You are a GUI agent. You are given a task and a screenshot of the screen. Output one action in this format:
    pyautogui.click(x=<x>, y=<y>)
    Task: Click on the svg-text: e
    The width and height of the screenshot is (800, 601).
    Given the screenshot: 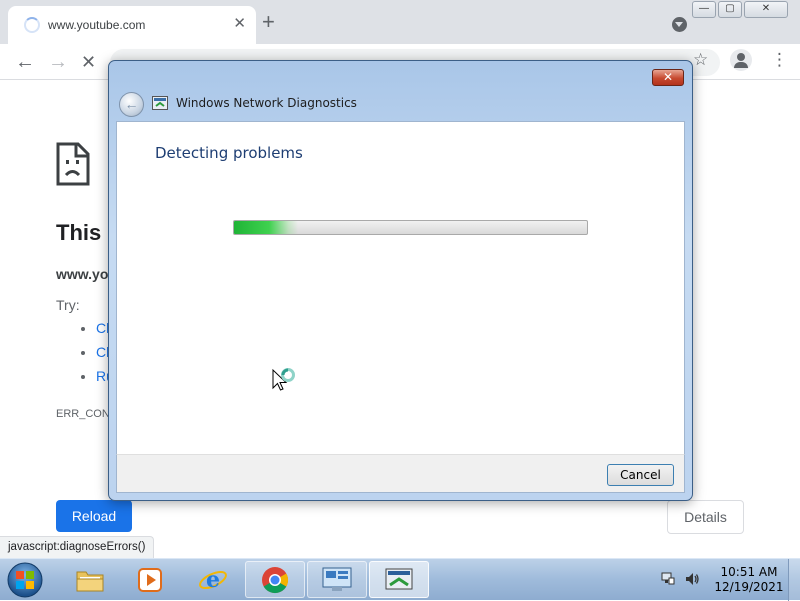 What is the action you would take?
    pyautogui.click(x=213, y=580)
    